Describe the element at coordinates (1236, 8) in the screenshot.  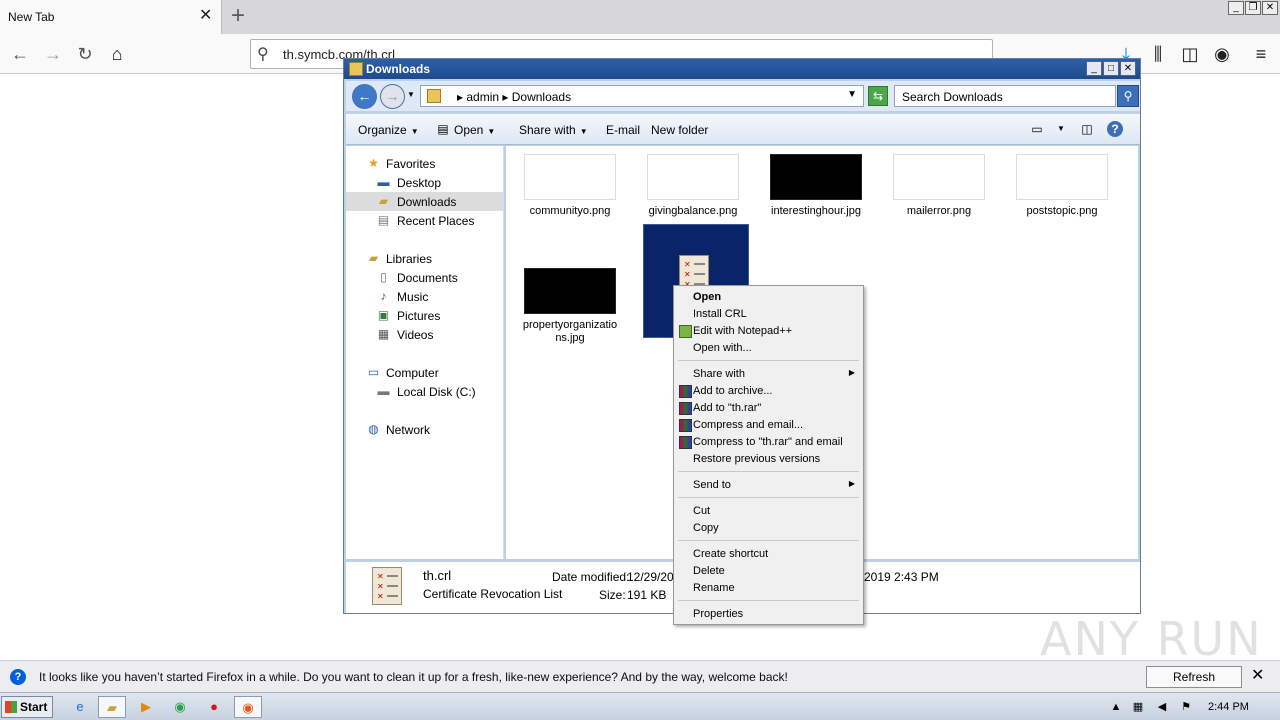
I see `minimize-icon: _` at that location.